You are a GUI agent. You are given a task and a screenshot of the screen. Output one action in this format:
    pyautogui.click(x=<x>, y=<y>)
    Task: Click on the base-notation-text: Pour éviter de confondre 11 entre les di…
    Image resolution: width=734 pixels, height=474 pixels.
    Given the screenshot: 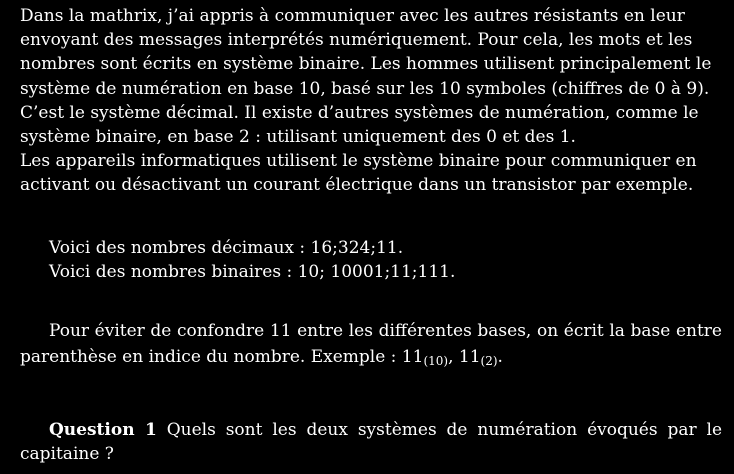 What is the action you would take?
    pyautogui.click(x=371, y=344)
    